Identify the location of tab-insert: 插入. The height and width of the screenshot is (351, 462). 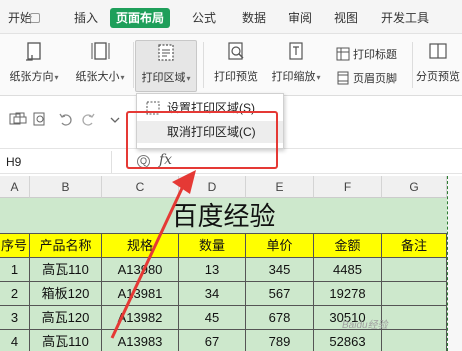
(86, 18).